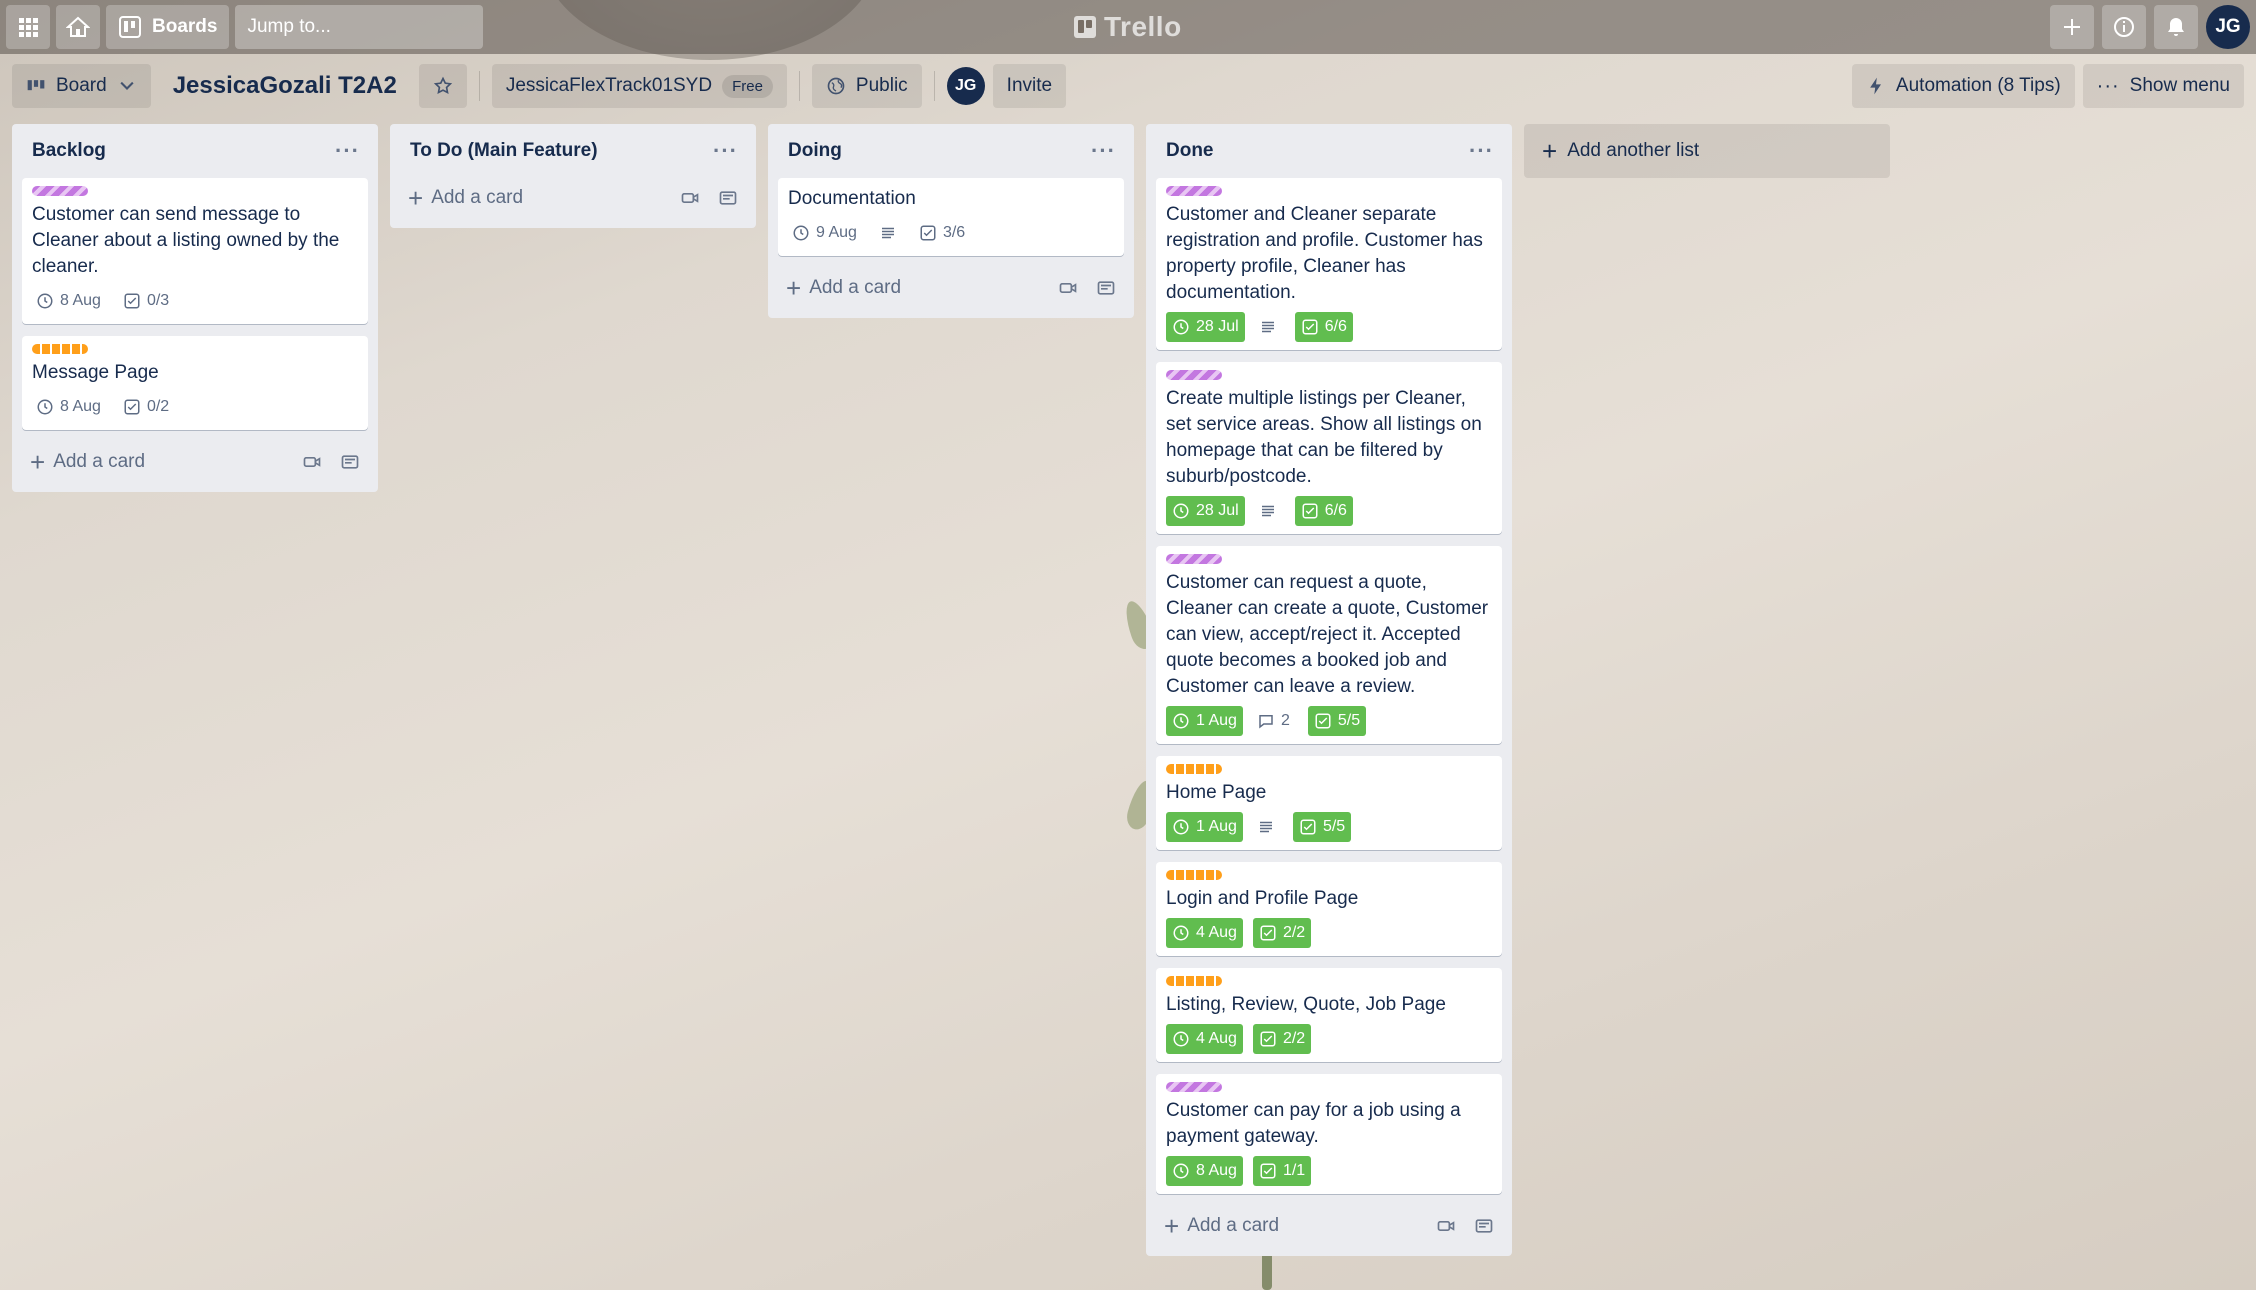 This screenshot has width=2256, height=1290. Describe the element at coordinates (69, 151) in the screenshot. I see `list-title: Backlog` at that location.